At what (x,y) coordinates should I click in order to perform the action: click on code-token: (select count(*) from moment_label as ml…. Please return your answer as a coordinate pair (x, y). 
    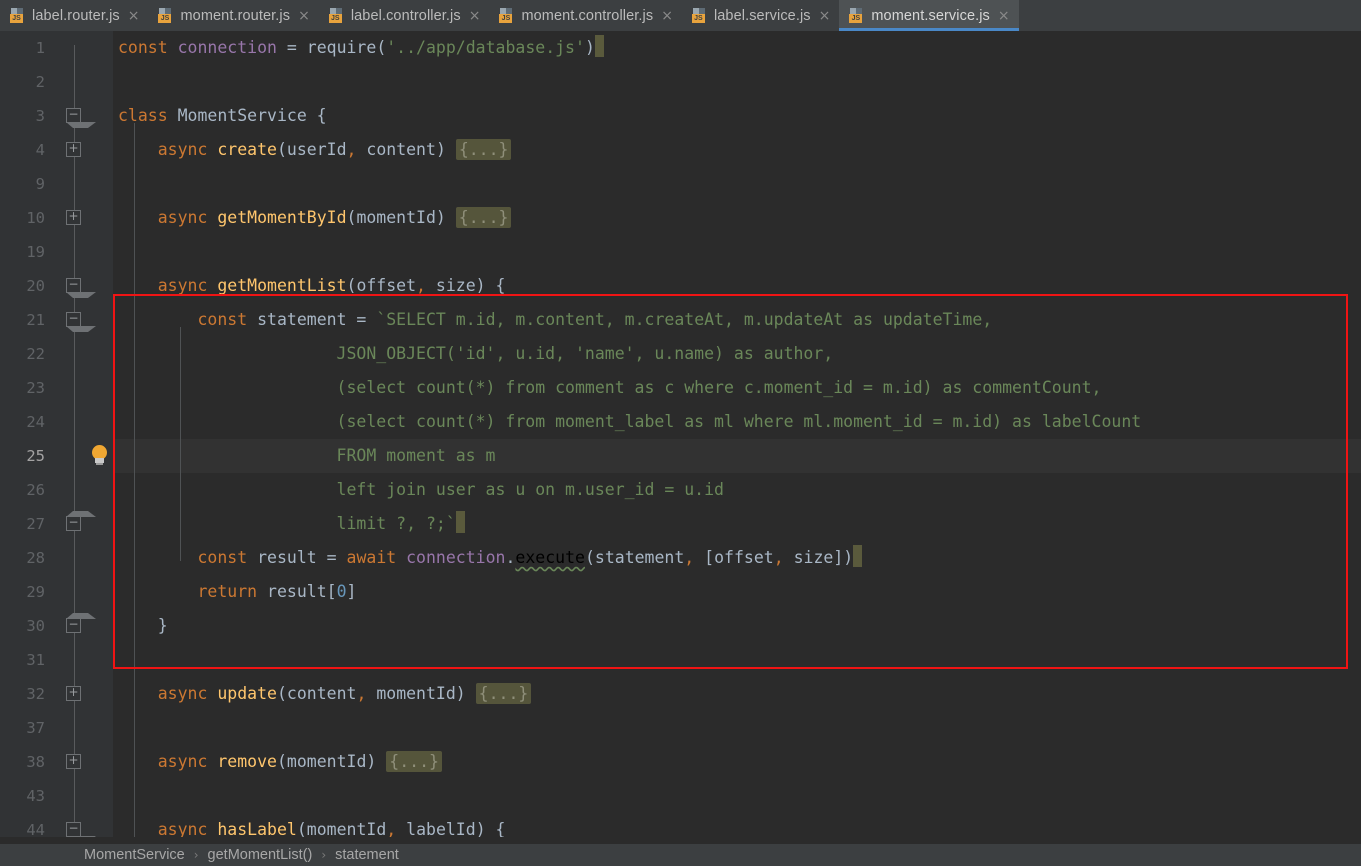
    Looking at the image, I should click on (630, 421).